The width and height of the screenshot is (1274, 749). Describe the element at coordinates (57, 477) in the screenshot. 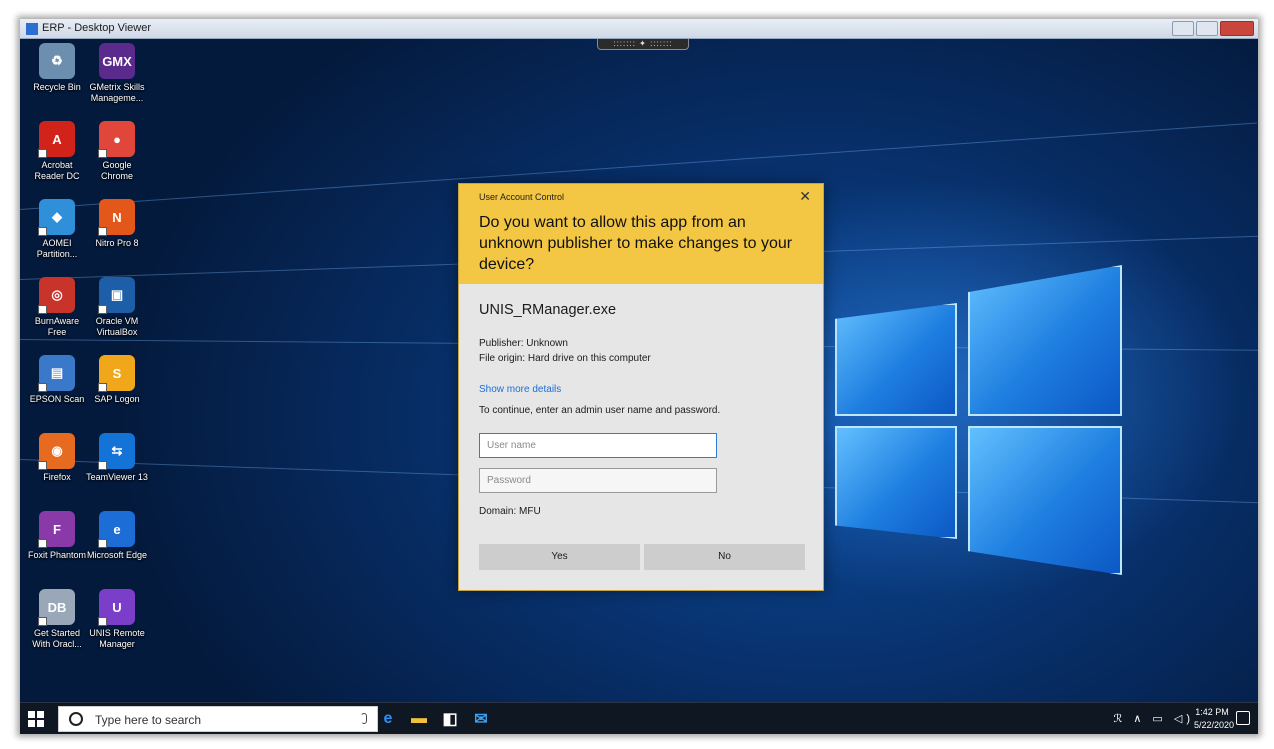

I see `desktop-icon-label: Firefox` at that location.